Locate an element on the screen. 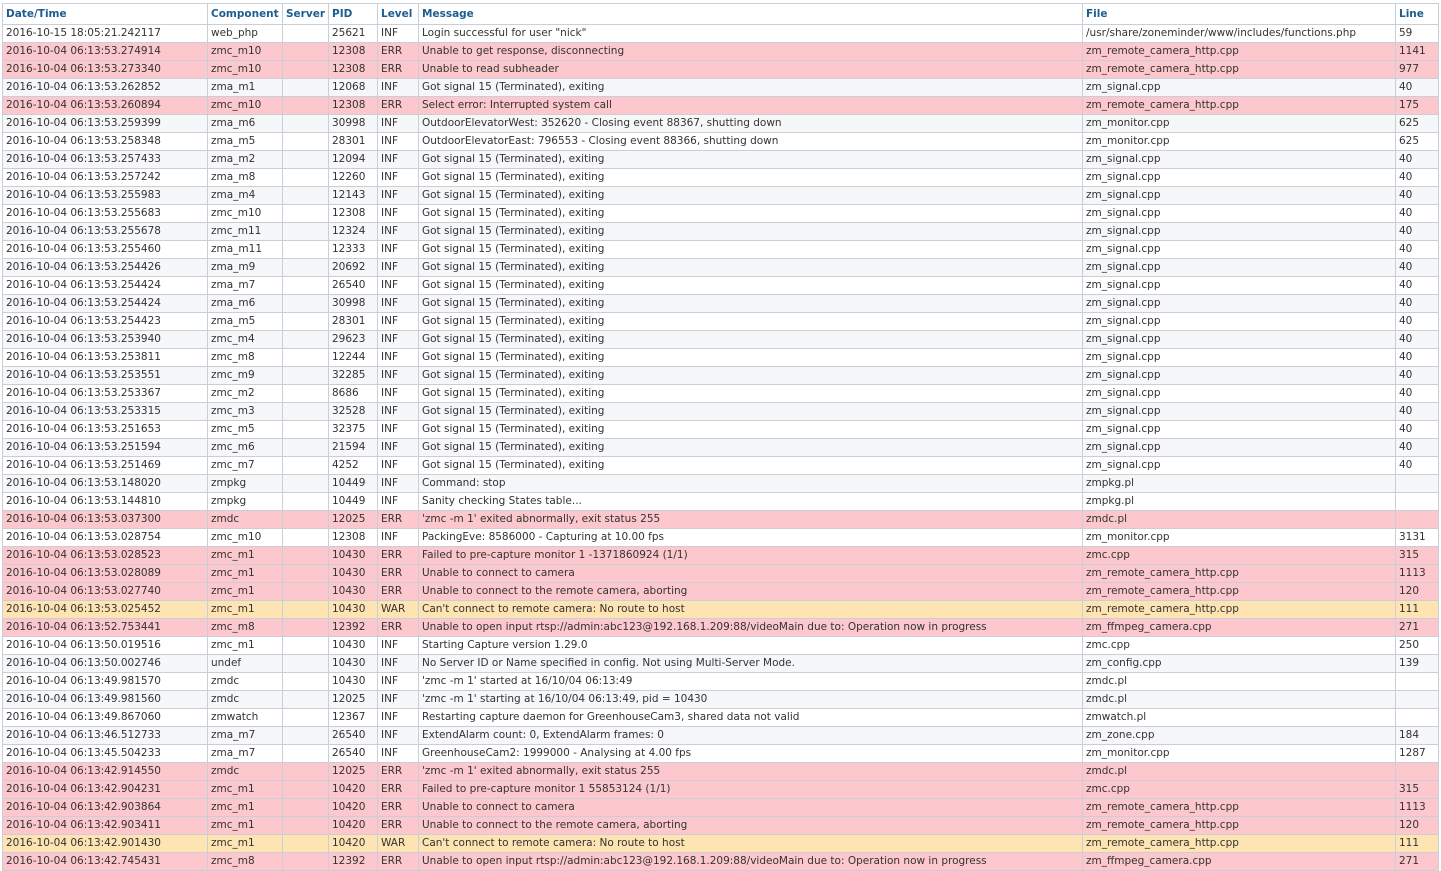 The image size is (1441, 871). log-cell-file: zm_monitor.cpp is located at coordinates (1239, 753).